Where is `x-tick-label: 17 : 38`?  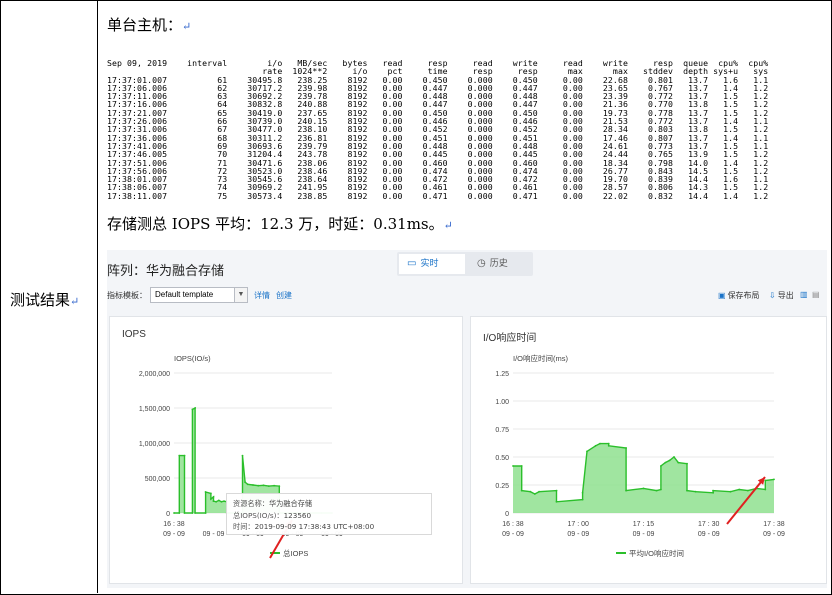
x-tick-label: 17 : 38 is located at coordinates (774, 524).